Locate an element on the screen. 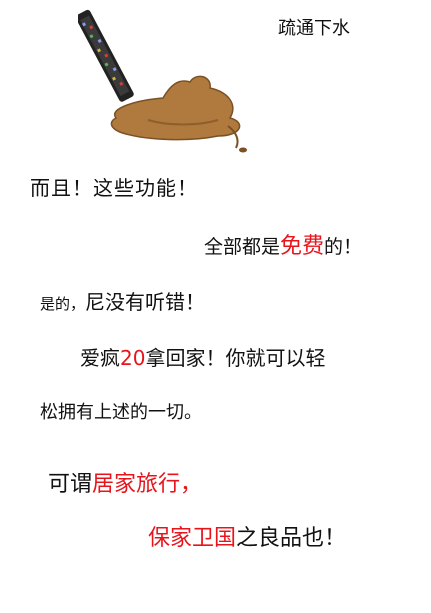 The width and height of the screenshot is (431, 613). line-4-highlight: 20 is located at coordinates (133, 358).